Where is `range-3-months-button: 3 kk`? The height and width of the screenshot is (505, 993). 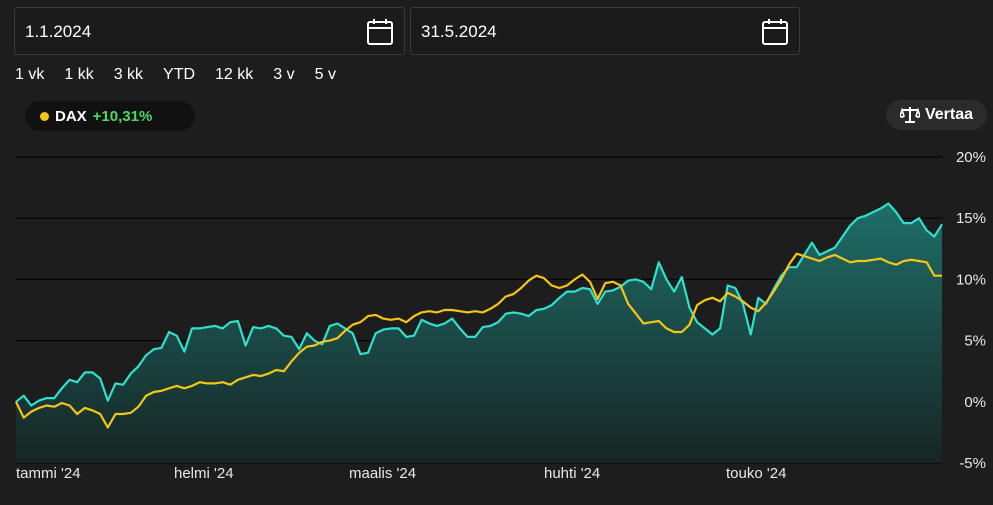 range-3-months-button: 3 kk is located at coordinates (128, 75).